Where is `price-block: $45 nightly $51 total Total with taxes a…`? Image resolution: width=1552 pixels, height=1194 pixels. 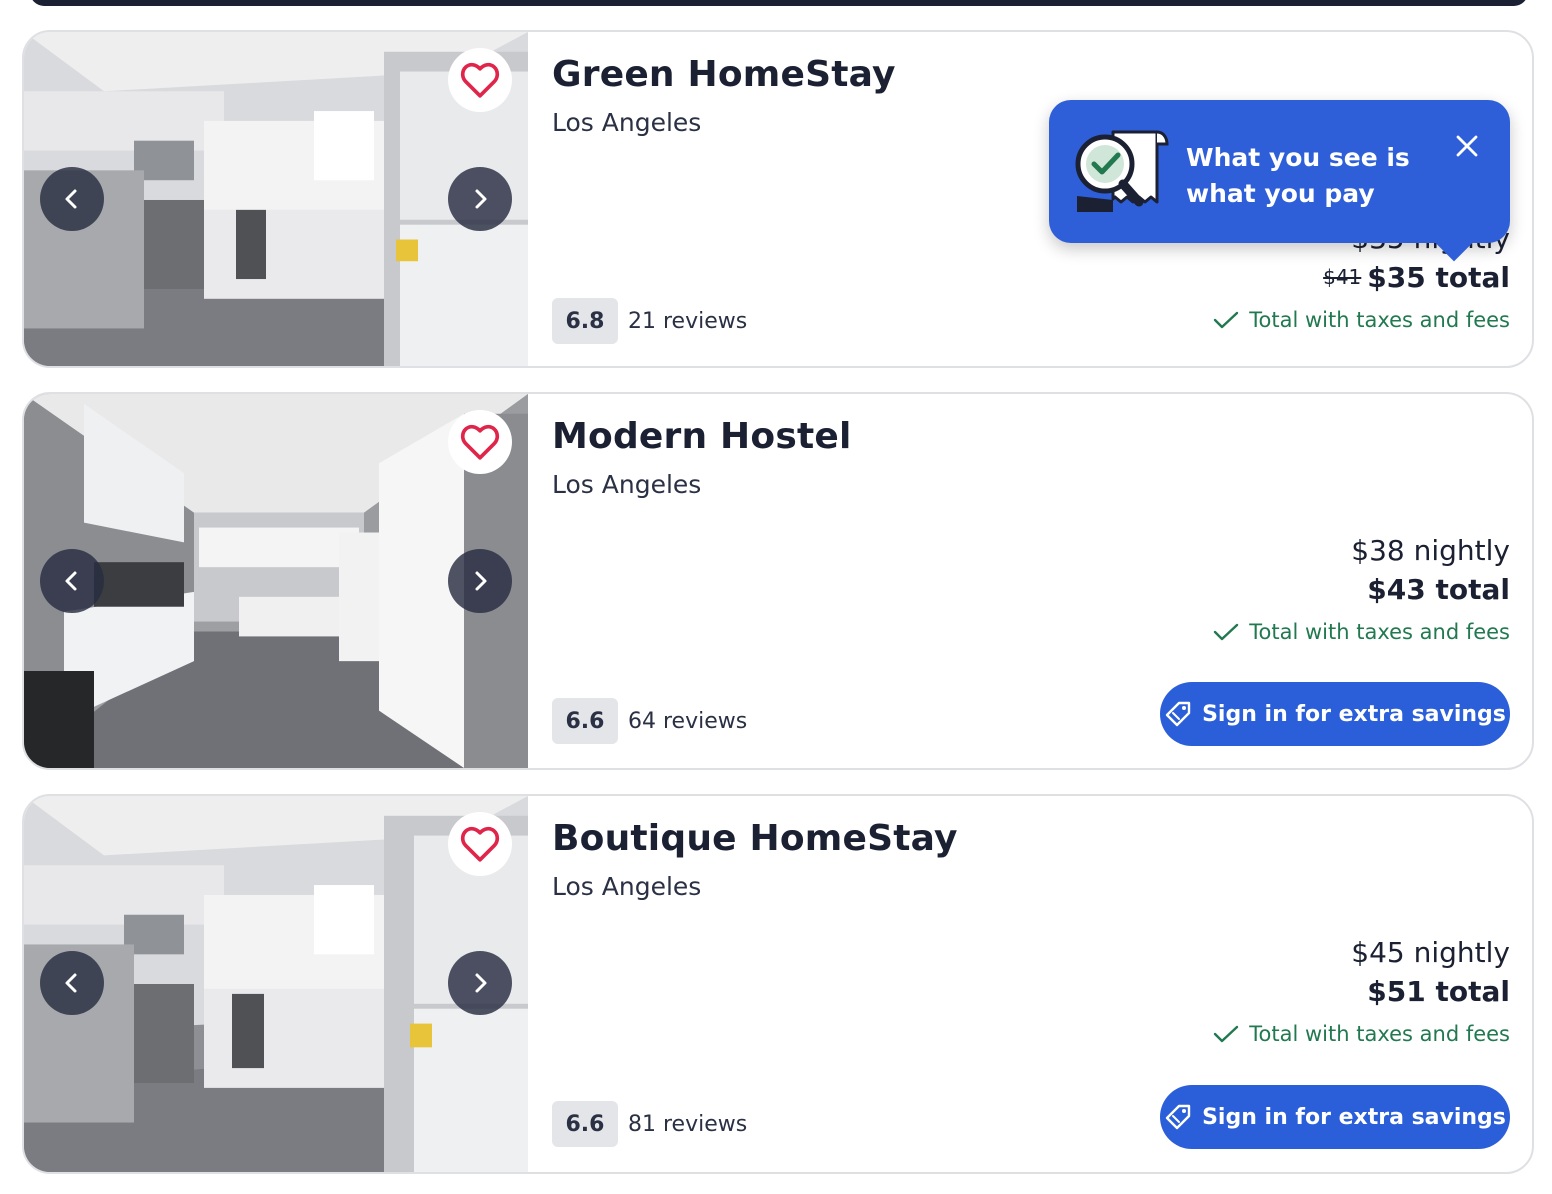 price-block: $45 nightly $51 total Total with taxes a… is located at coordinates (1361, 991).